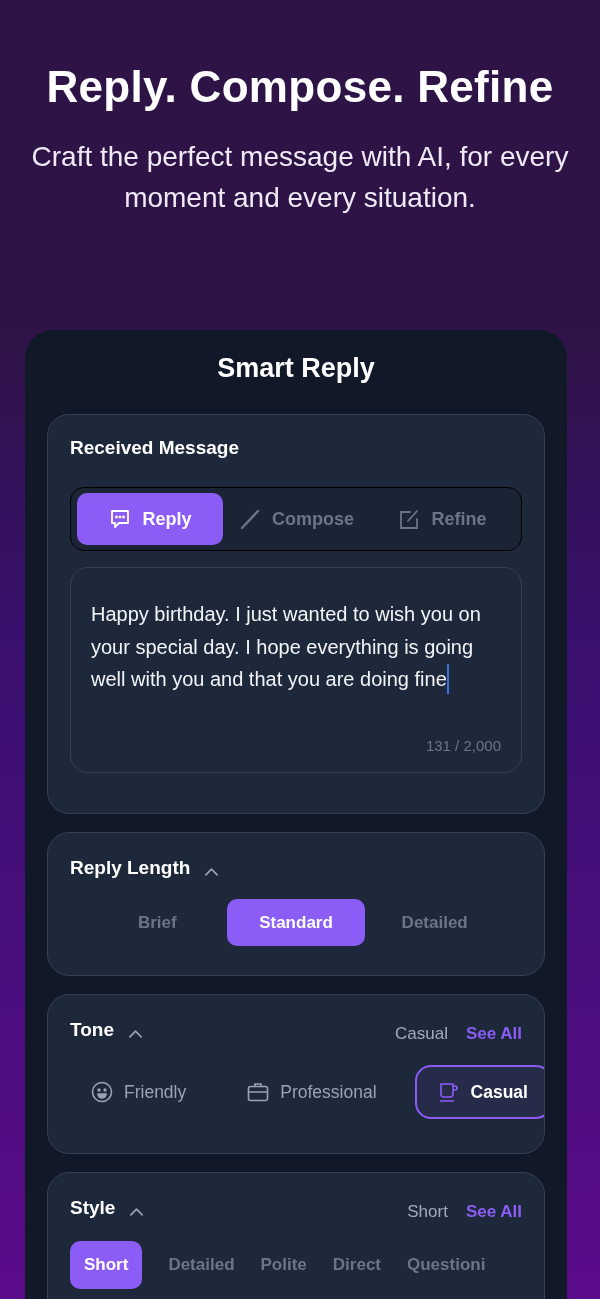 The image size is (600, 1299). What do you see at coordinates (434, 922) in the screenshot?
I see `length-option: Detailed` at bounding box center [434, 922].